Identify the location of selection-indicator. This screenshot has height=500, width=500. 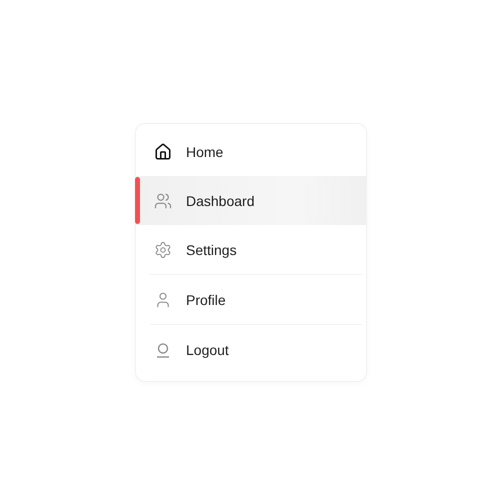
(137, 200).